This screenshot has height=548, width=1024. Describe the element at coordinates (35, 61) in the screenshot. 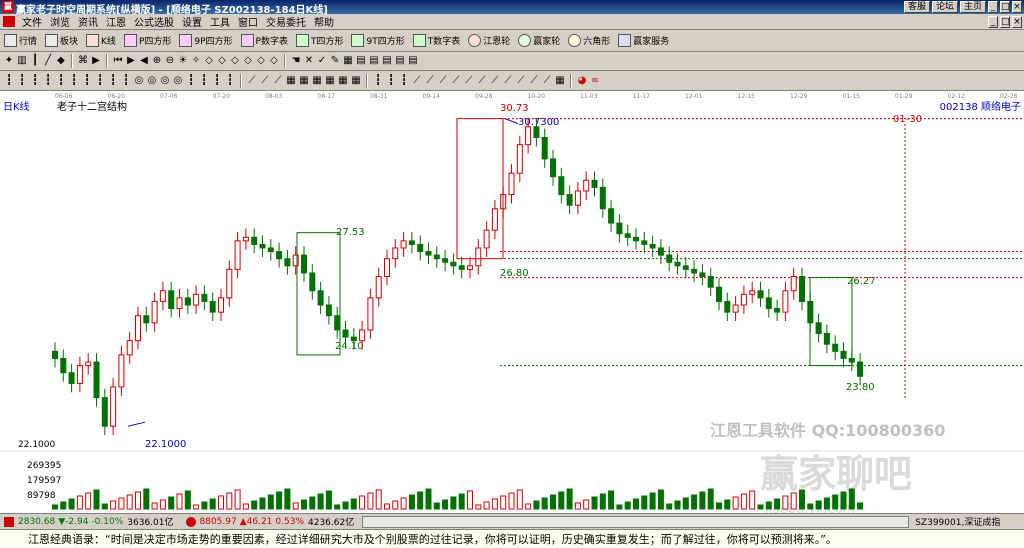

I see `kline-icon: ┃` at that location.